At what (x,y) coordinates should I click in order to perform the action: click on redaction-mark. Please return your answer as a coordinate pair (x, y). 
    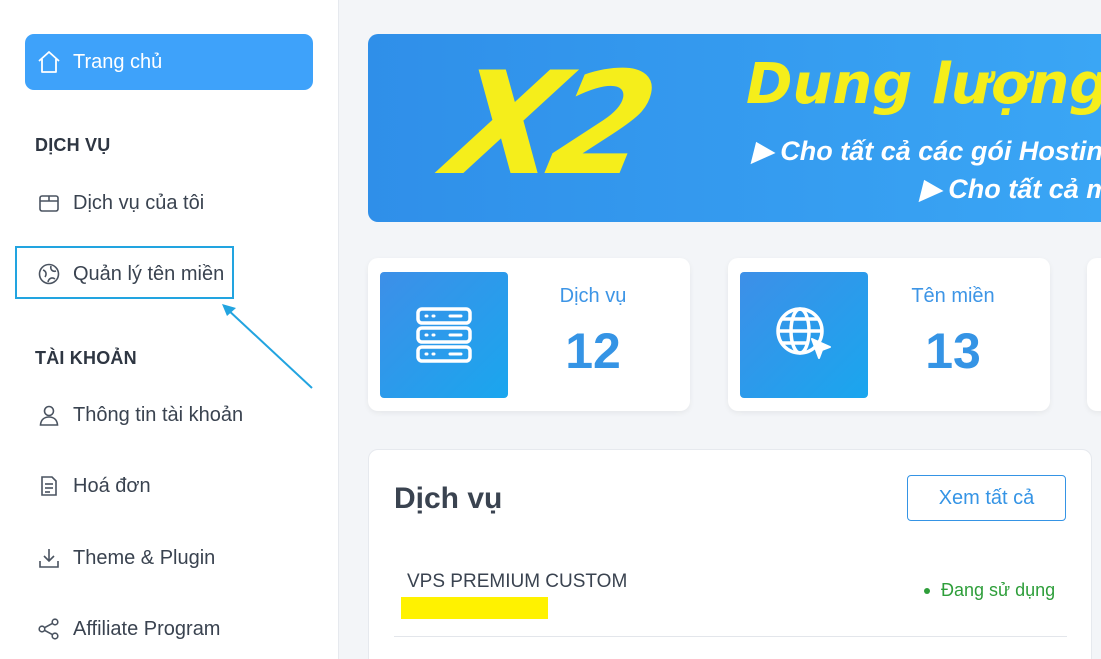
    Looking at the image, I should click on (474, 608).